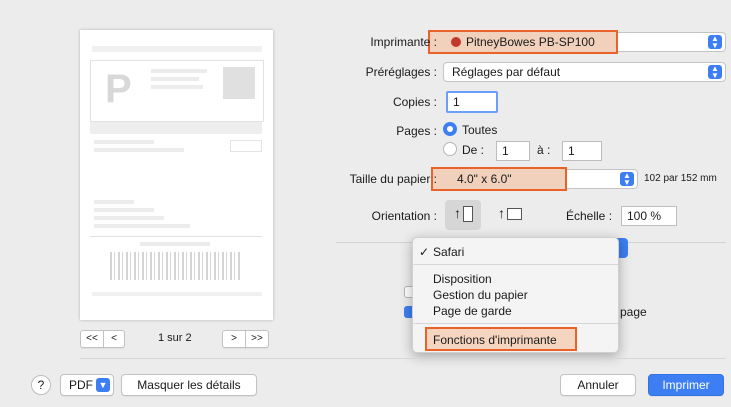 The height and width of the screenshot is (407, 731). Describe the element at coordinates (404, 216) in the screenshot. I see `orientation-label: Orientation :` at that location.